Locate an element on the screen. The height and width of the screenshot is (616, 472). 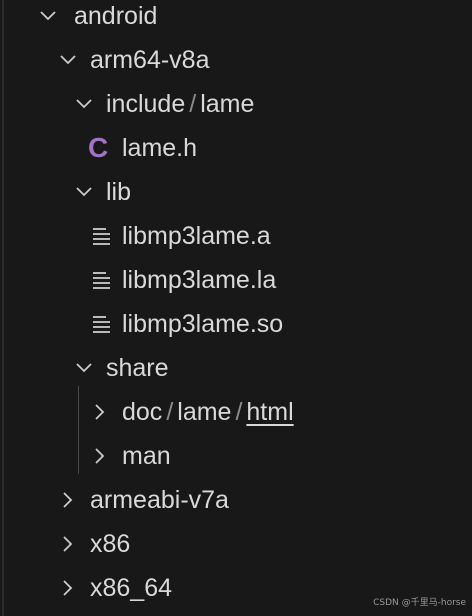
tree-item-android: android is located at coordinates (236, 22).